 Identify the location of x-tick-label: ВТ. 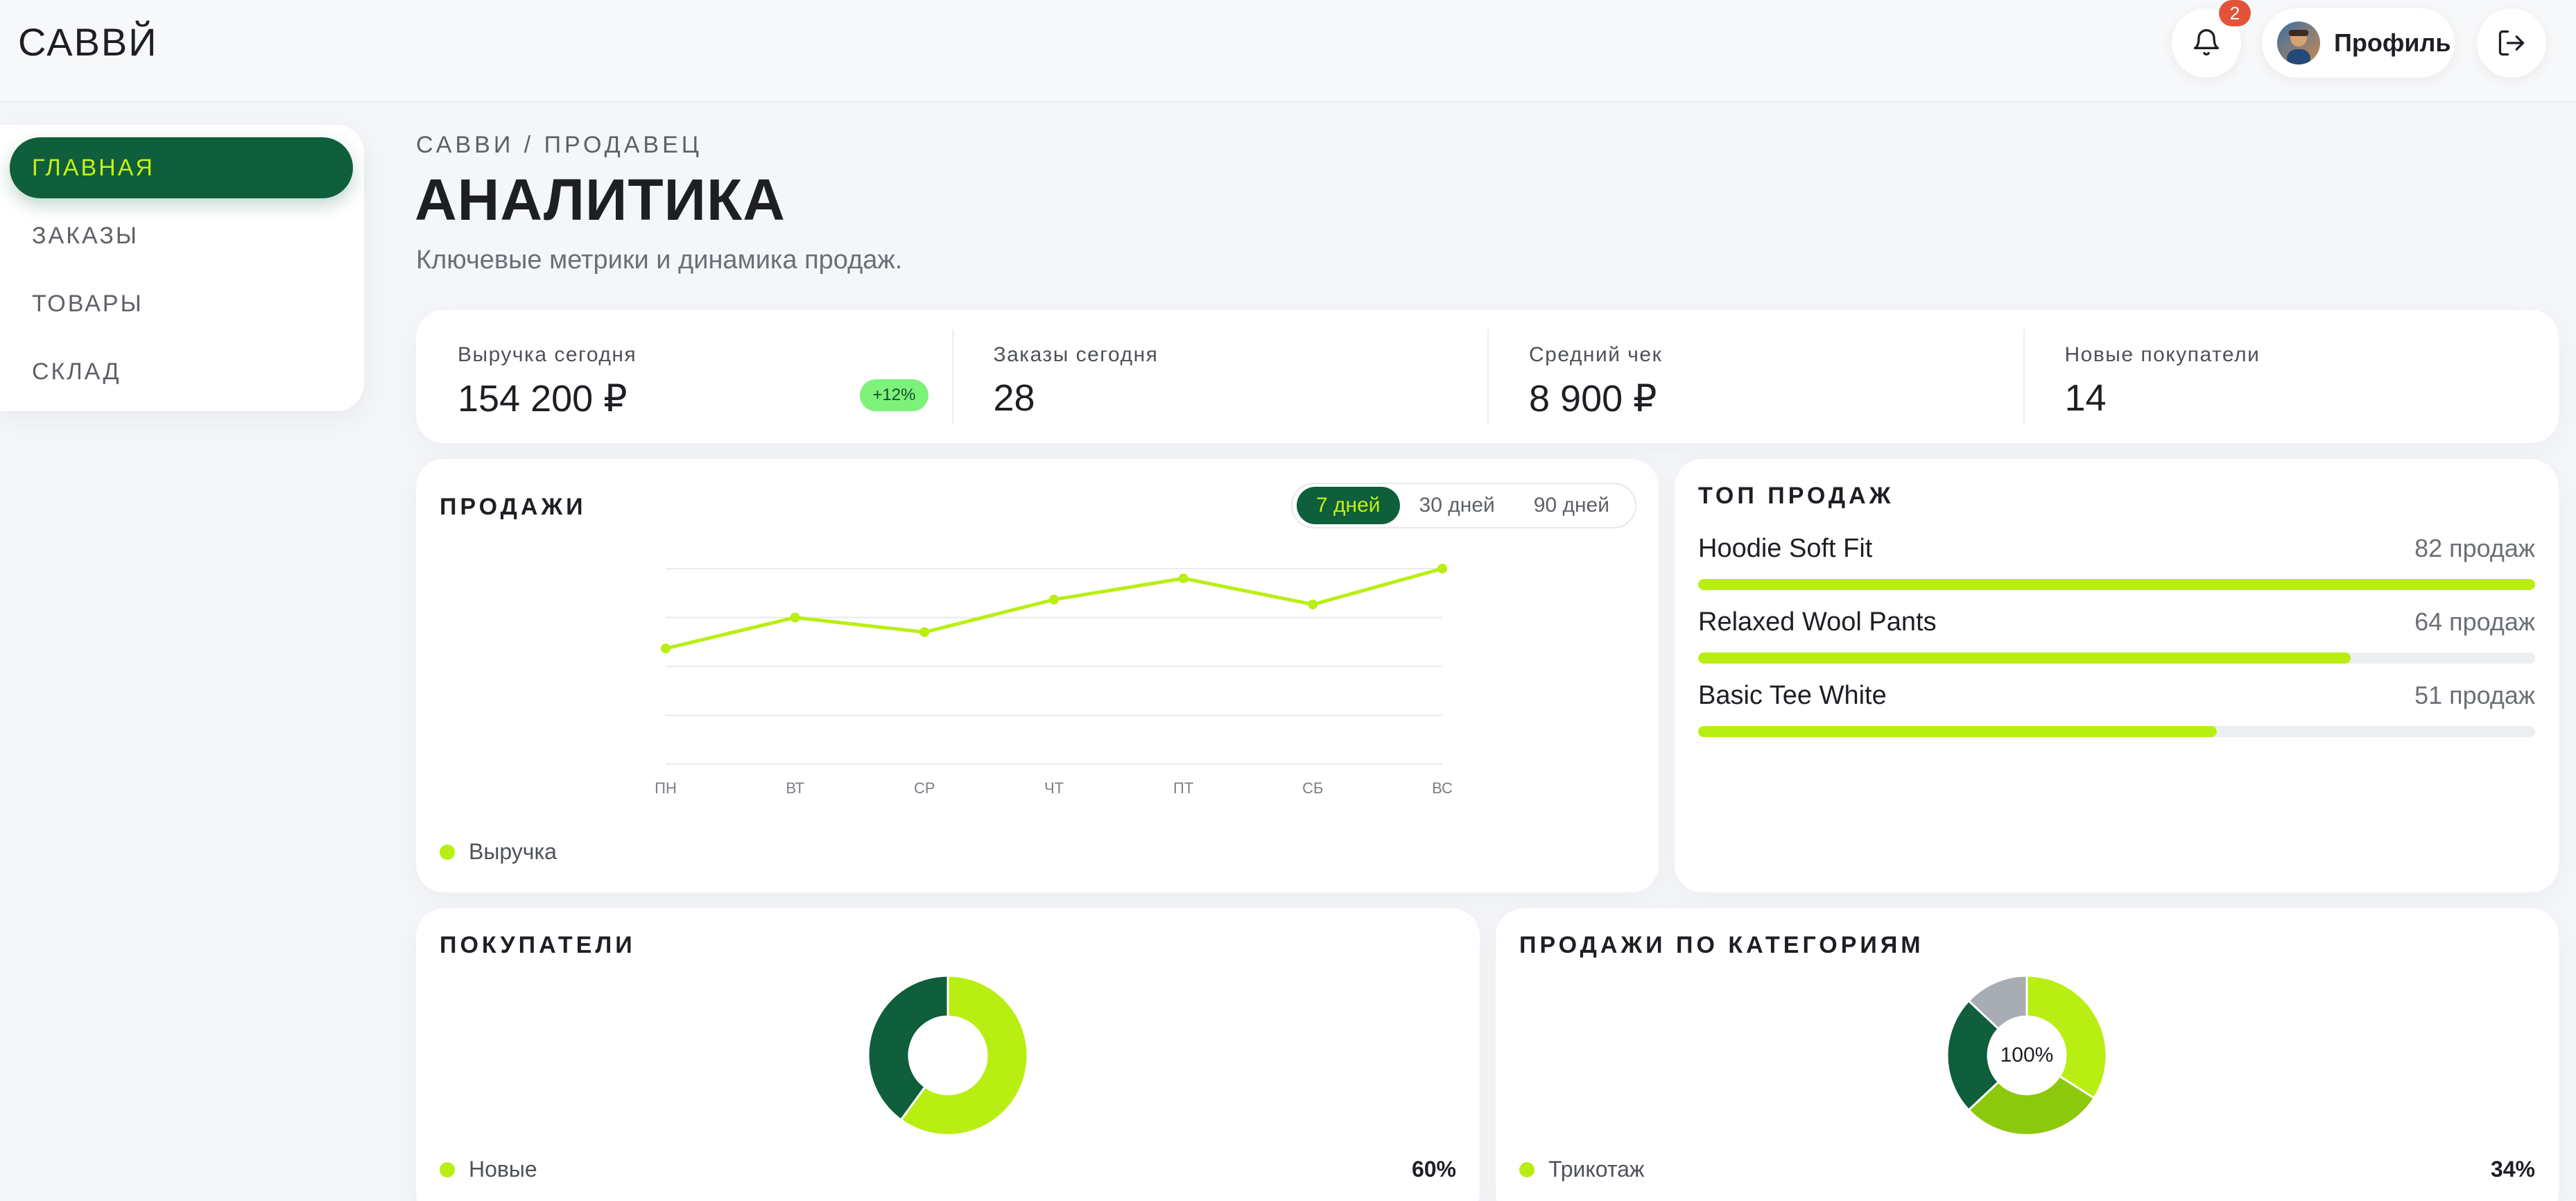
(795, 788).